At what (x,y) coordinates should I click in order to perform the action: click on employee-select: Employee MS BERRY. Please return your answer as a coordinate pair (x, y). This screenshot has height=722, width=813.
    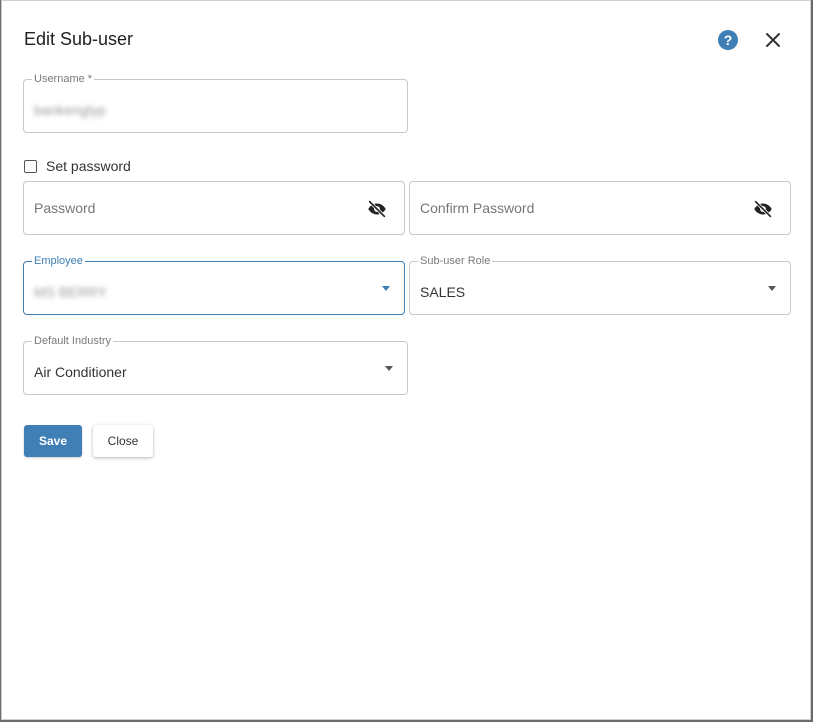
    Looking at the image, I should click on (214, 284).